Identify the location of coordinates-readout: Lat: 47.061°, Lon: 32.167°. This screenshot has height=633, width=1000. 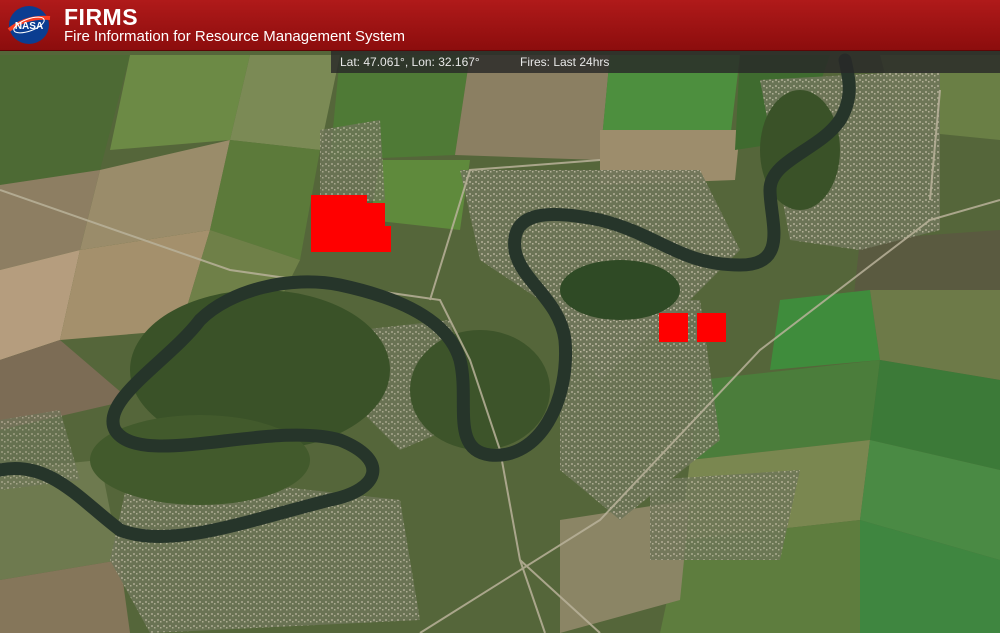
(410, 62).